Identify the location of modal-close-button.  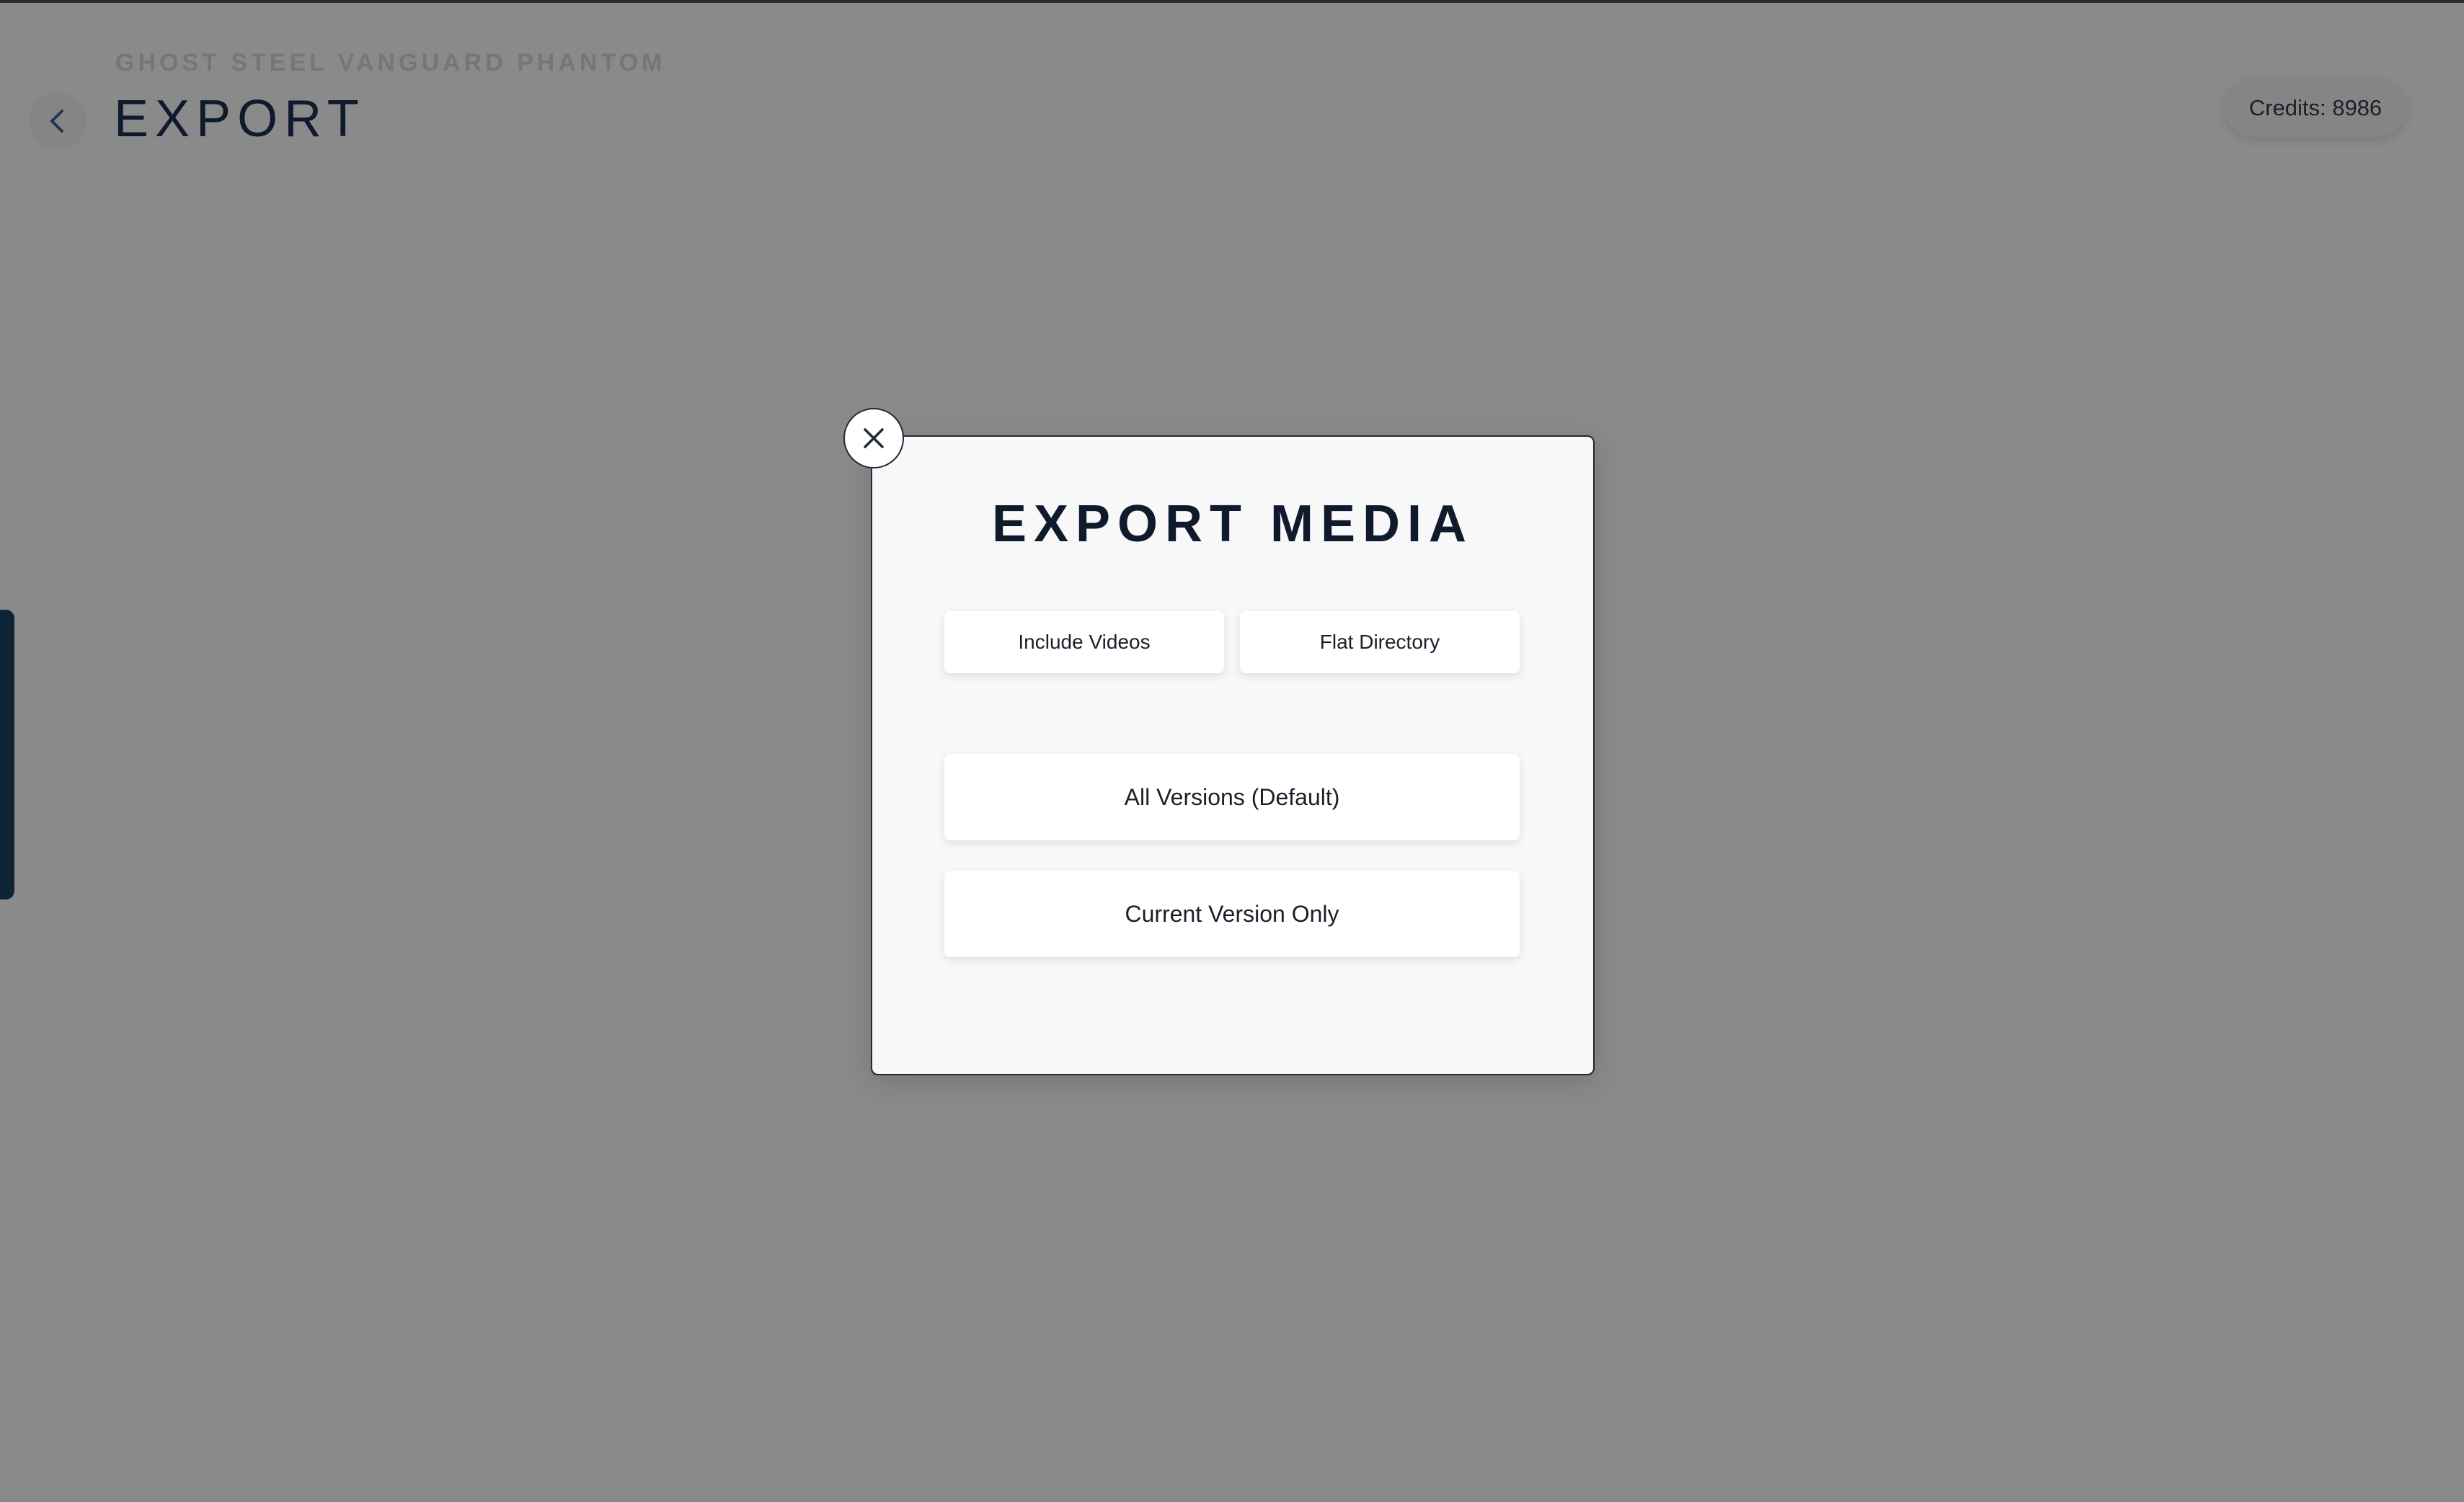
(874, 438).